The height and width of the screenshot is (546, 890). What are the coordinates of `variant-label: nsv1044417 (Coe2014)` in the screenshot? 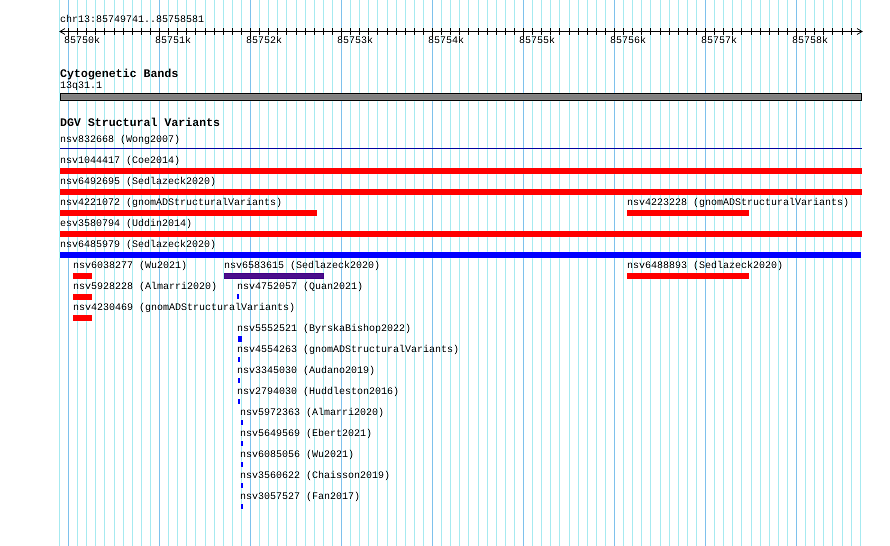 It's located at (120, 161).